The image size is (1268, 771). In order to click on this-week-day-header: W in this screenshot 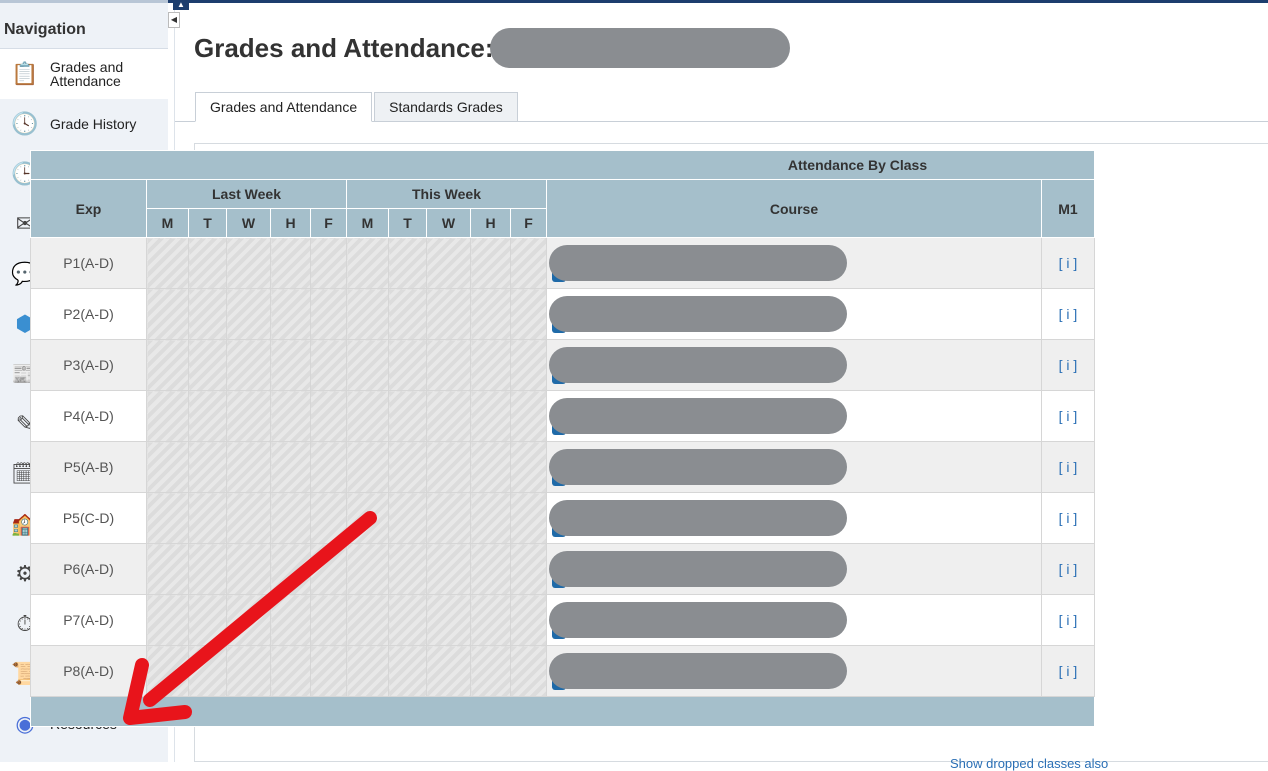, I will do `click(448, 223)`.